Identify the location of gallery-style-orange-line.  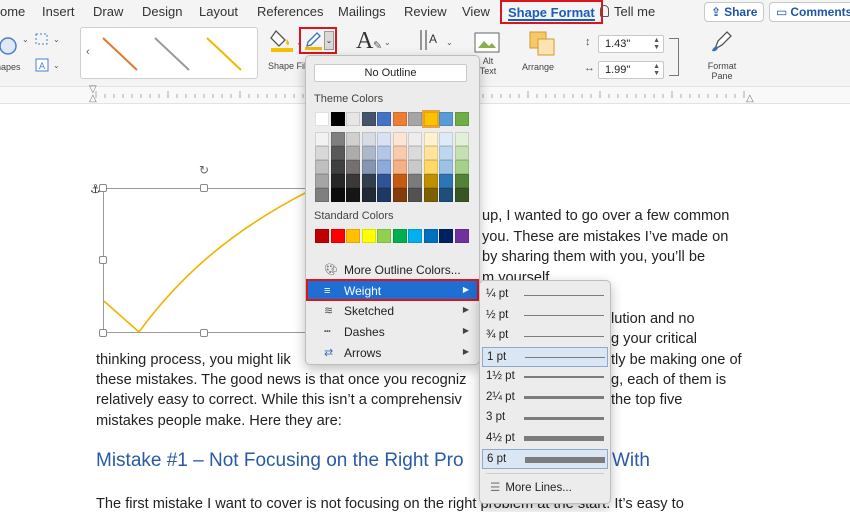
(120, 54).